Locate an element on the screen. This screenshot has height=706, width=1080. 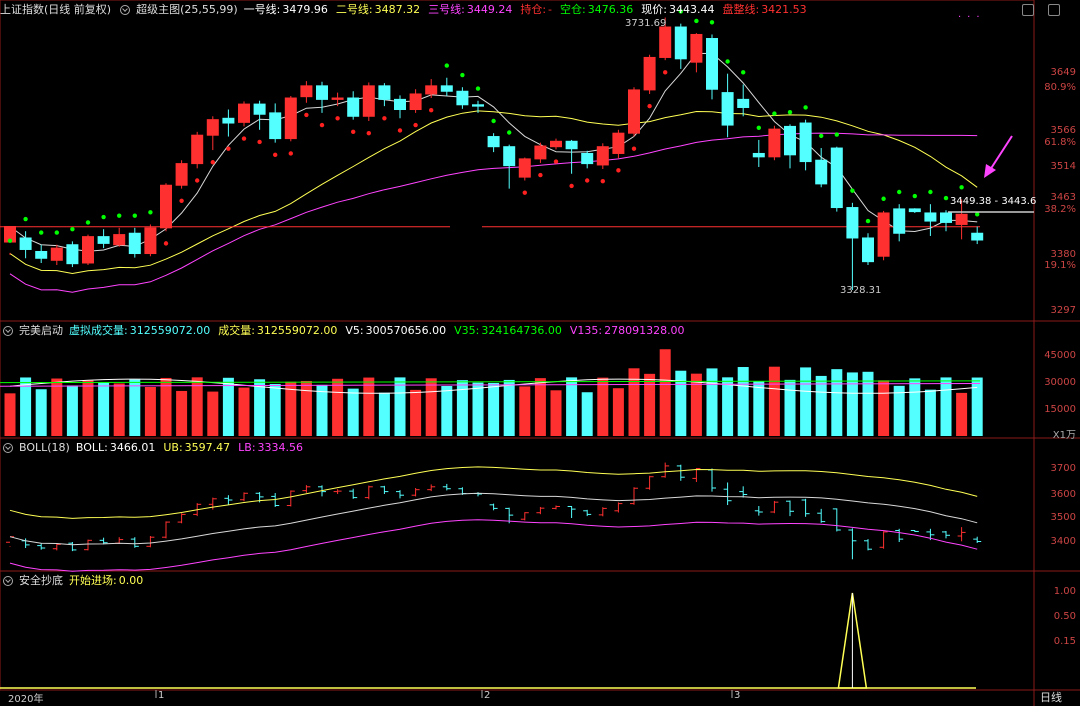
main-axis-label: 3649 is located at coordinates (1063, 72).